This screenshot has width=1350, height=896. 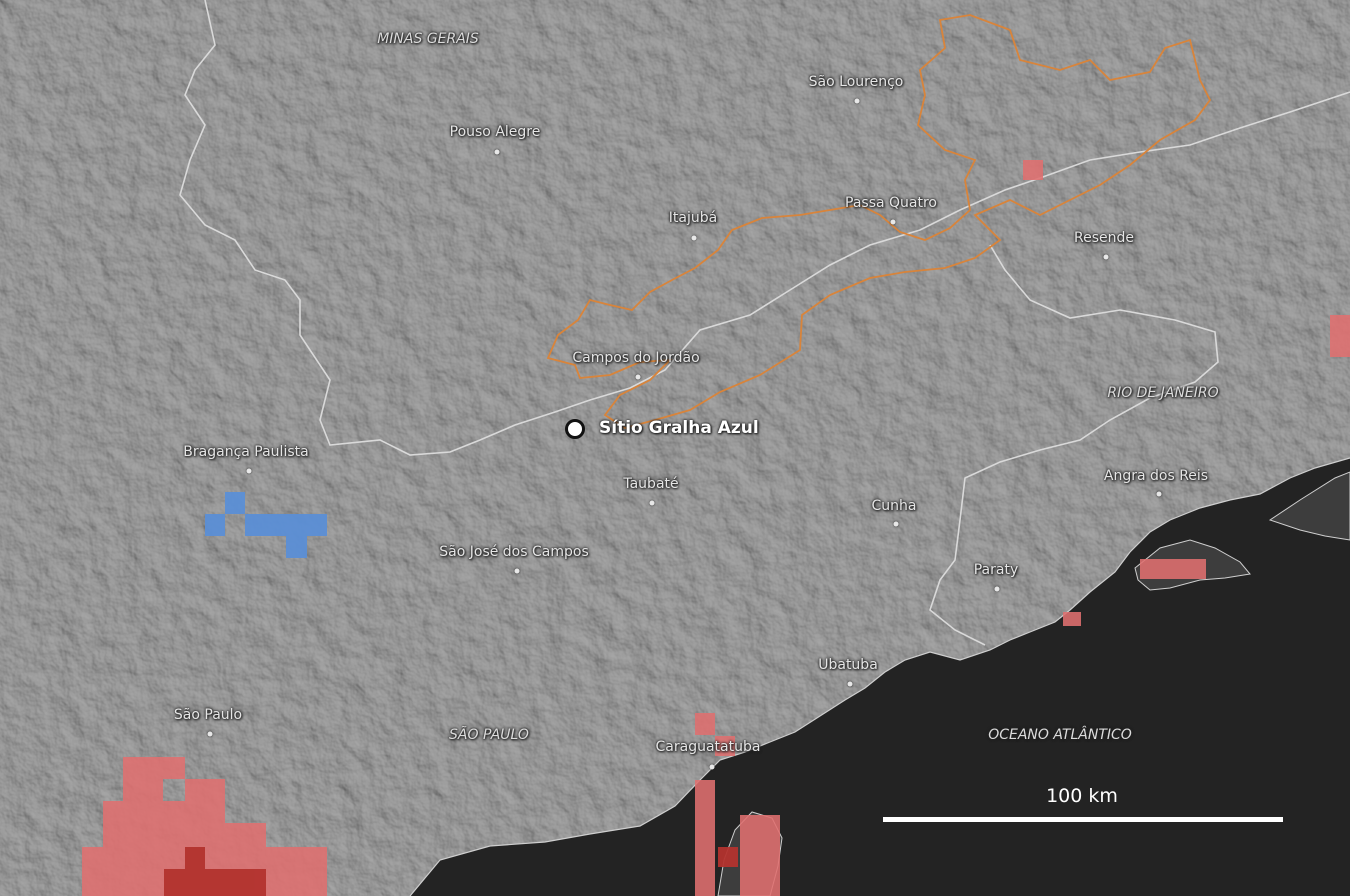 What do you see at coordinates (1082, 796) in the screenshot?
I see `scale-label: 100 km` at bounding box center [1082, 796].